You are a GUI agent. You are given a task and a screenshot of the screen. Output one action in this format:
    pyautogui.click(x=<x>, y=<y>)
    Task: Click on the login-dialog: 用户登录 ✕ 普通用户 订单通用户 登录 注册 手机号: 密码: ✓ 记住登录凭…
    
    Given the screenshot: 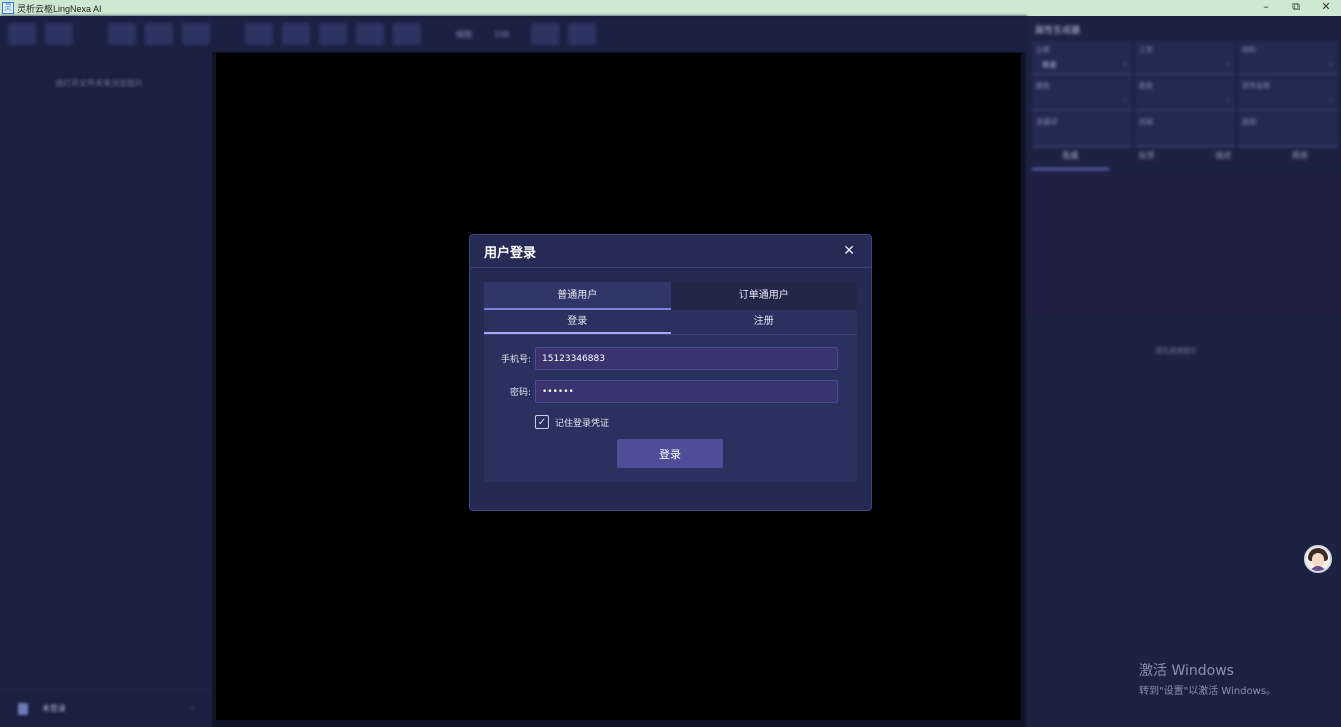 What is the action you would take?
    pyautogui.click(x=670, y=372)
    